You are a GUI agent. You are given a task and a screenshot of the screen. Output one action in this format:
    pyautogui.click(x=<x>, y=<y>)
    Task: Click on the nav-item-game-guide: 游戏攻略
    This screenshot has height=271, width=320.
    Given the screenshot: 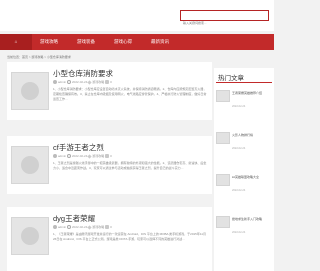 What is the action you would take?
    pyautogui.click(x=49, y=42)
    